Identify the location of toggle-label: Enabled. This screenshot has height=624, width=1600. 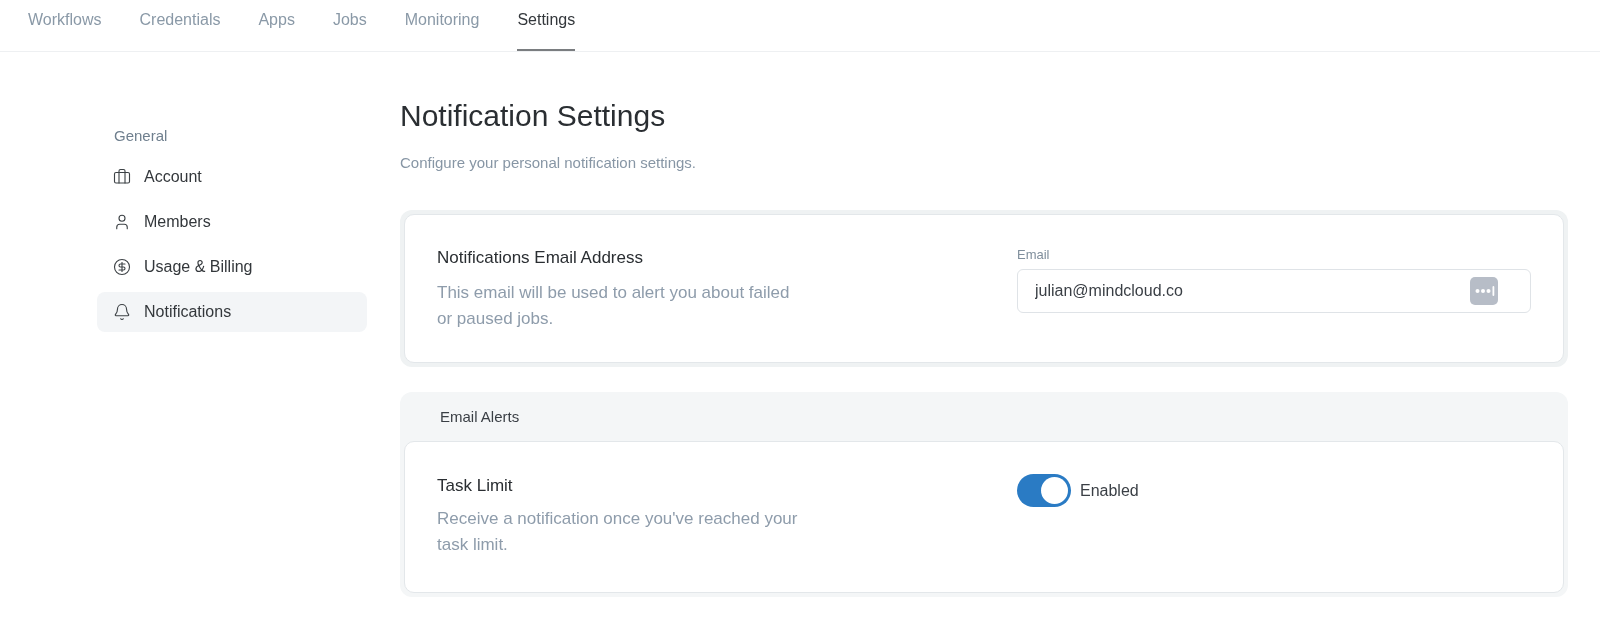
(1109, 491).